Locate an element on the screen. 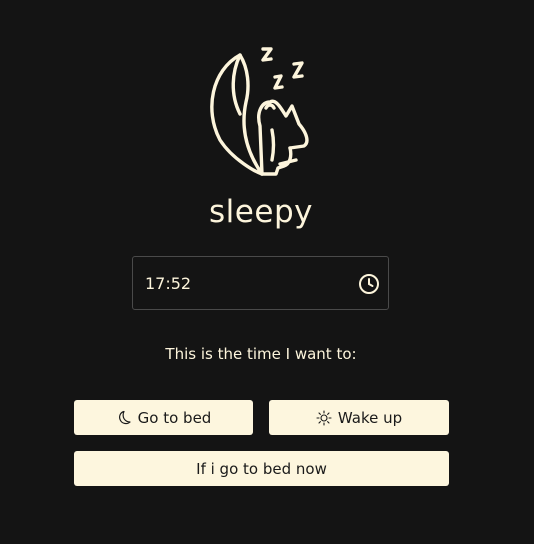  time-input is located at coordinates (245, 283).